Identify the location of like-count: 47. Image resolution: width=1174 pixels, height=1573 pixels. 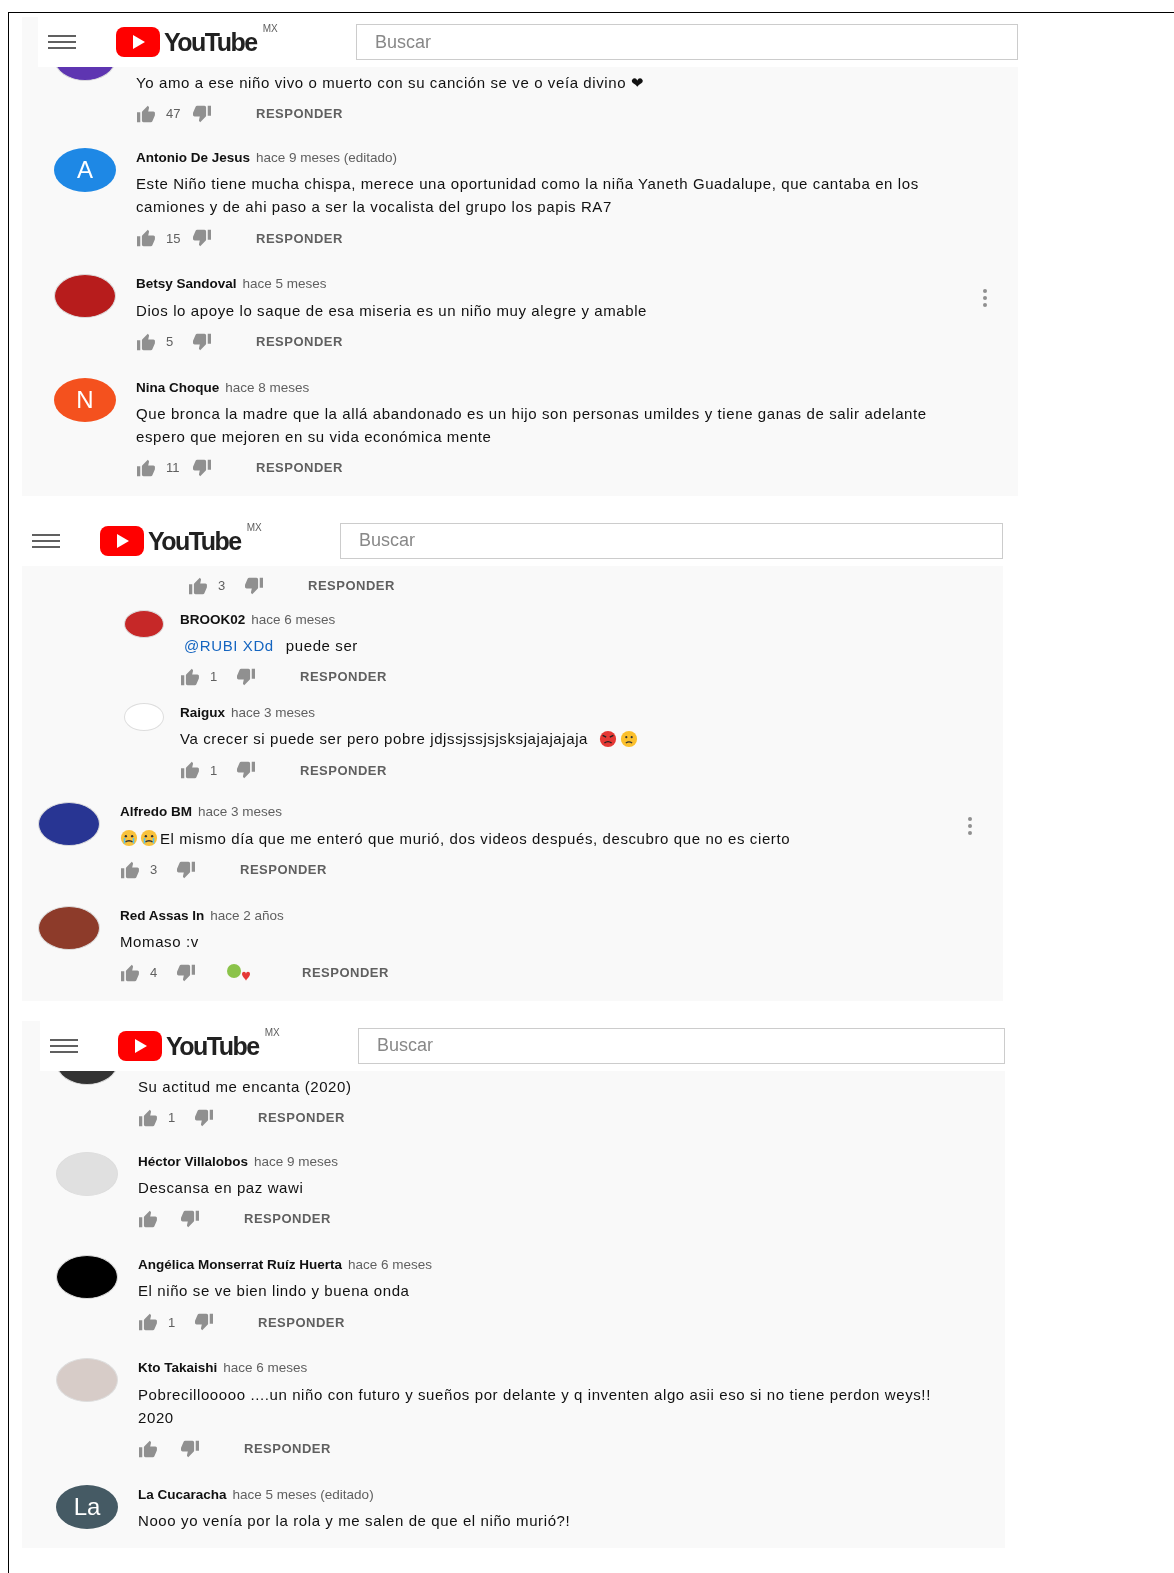
(174, 114).